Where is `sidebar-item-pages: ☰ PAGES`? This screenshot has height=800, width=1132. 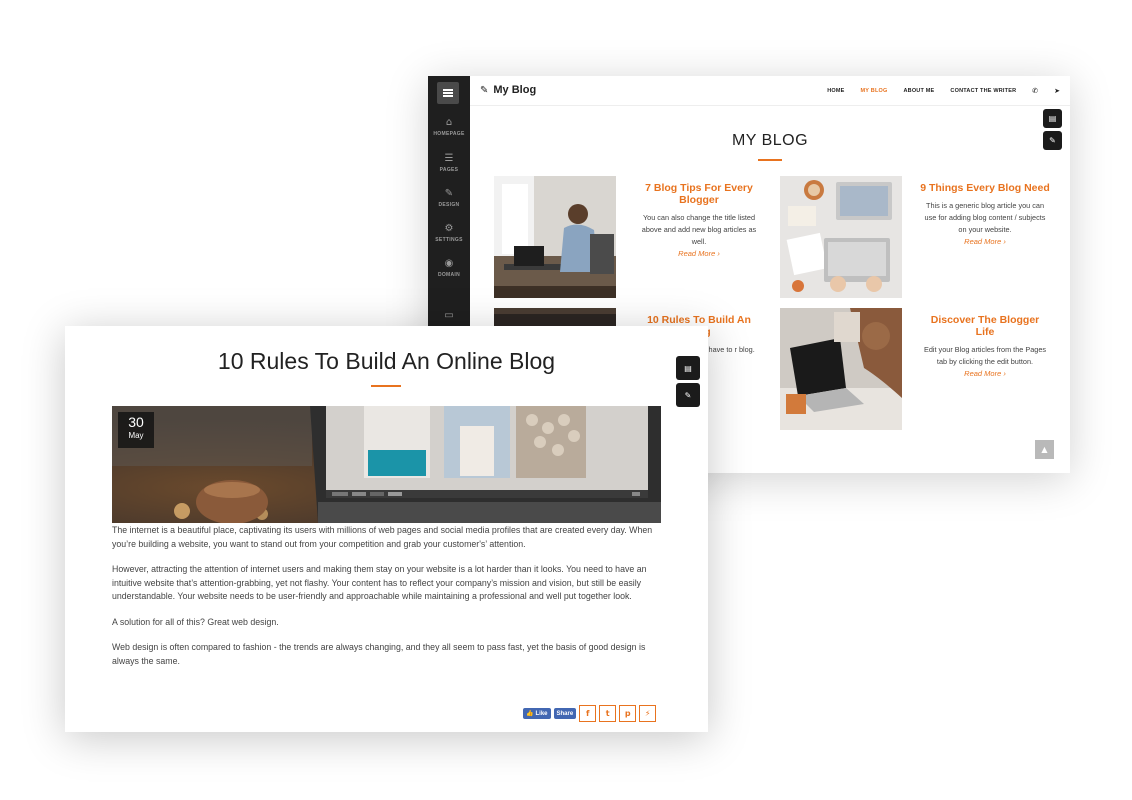
sidebar-item-pages: ☰ PAGES is located at coordinates (449, 163).